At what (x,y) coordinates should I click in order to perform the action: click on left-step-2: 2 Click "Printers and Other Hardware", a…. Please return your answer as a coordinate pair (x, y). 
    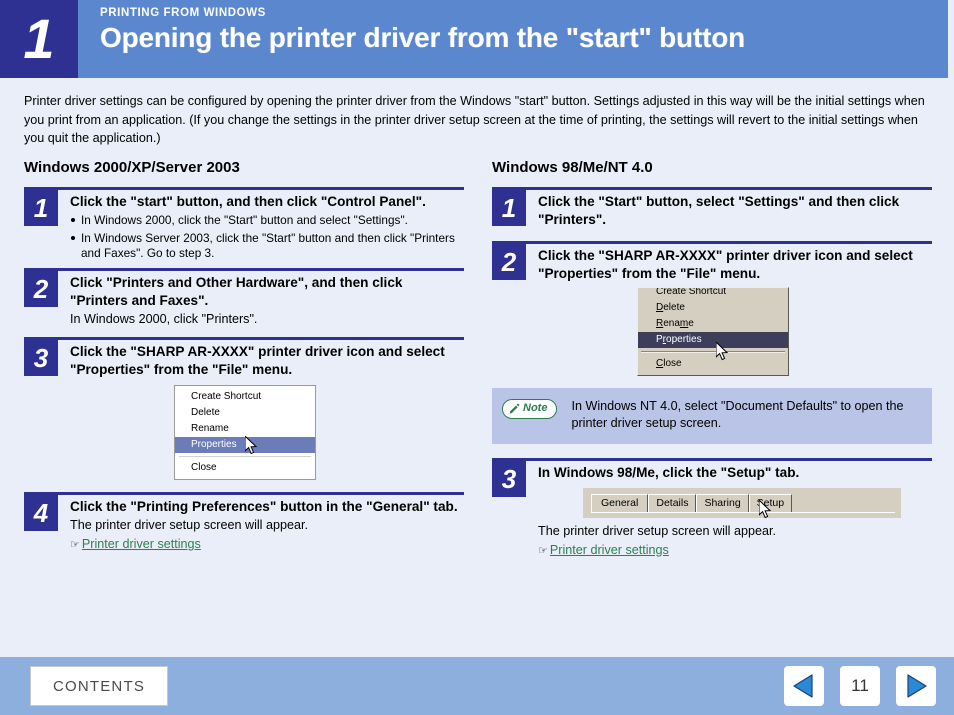
    Looking at the image, I should click on (244, 298).